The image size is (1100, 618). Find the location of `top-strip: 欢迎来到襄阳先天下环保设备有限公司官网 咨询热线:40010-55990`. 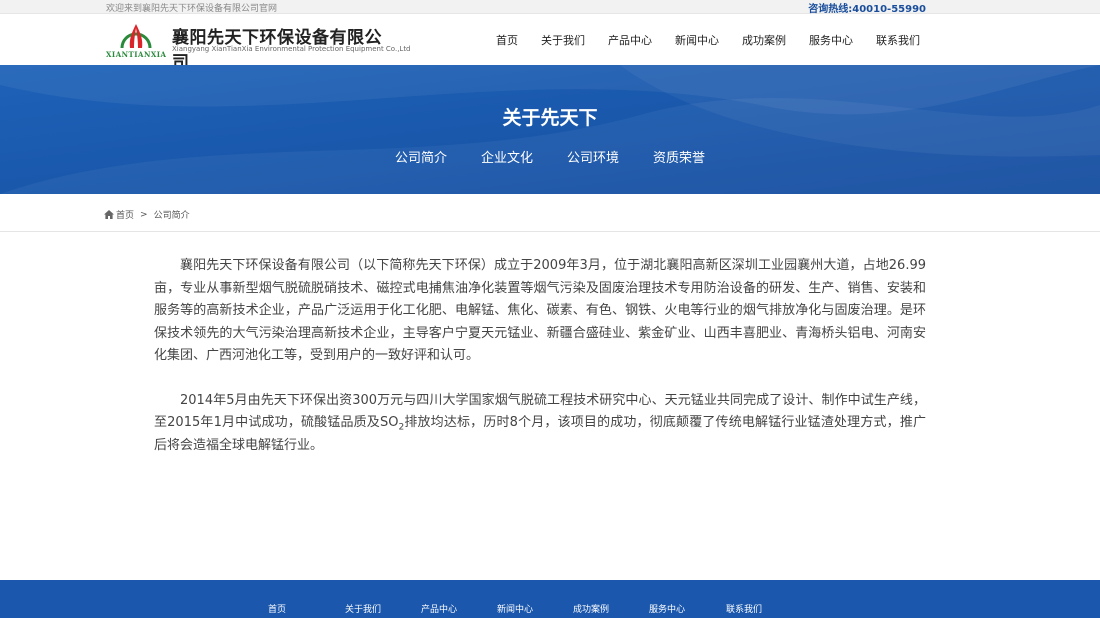

top-strip: 欢迎来到襄阳先天下环保设备有限公司官网 咨询热线:40010-55990 is located at coordinates (550, 7).